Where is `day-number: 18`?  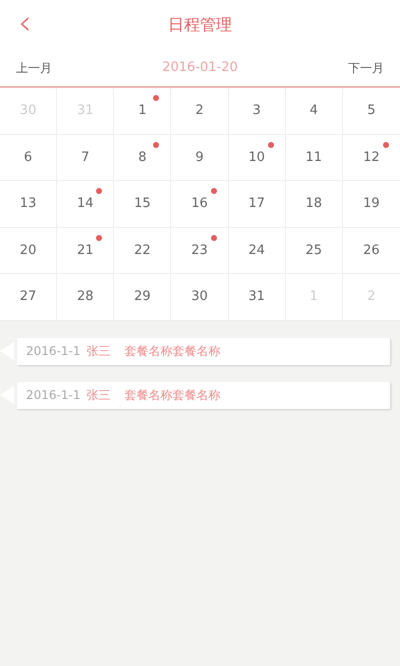 day-number: 18 is located at coordinates (314, 204).